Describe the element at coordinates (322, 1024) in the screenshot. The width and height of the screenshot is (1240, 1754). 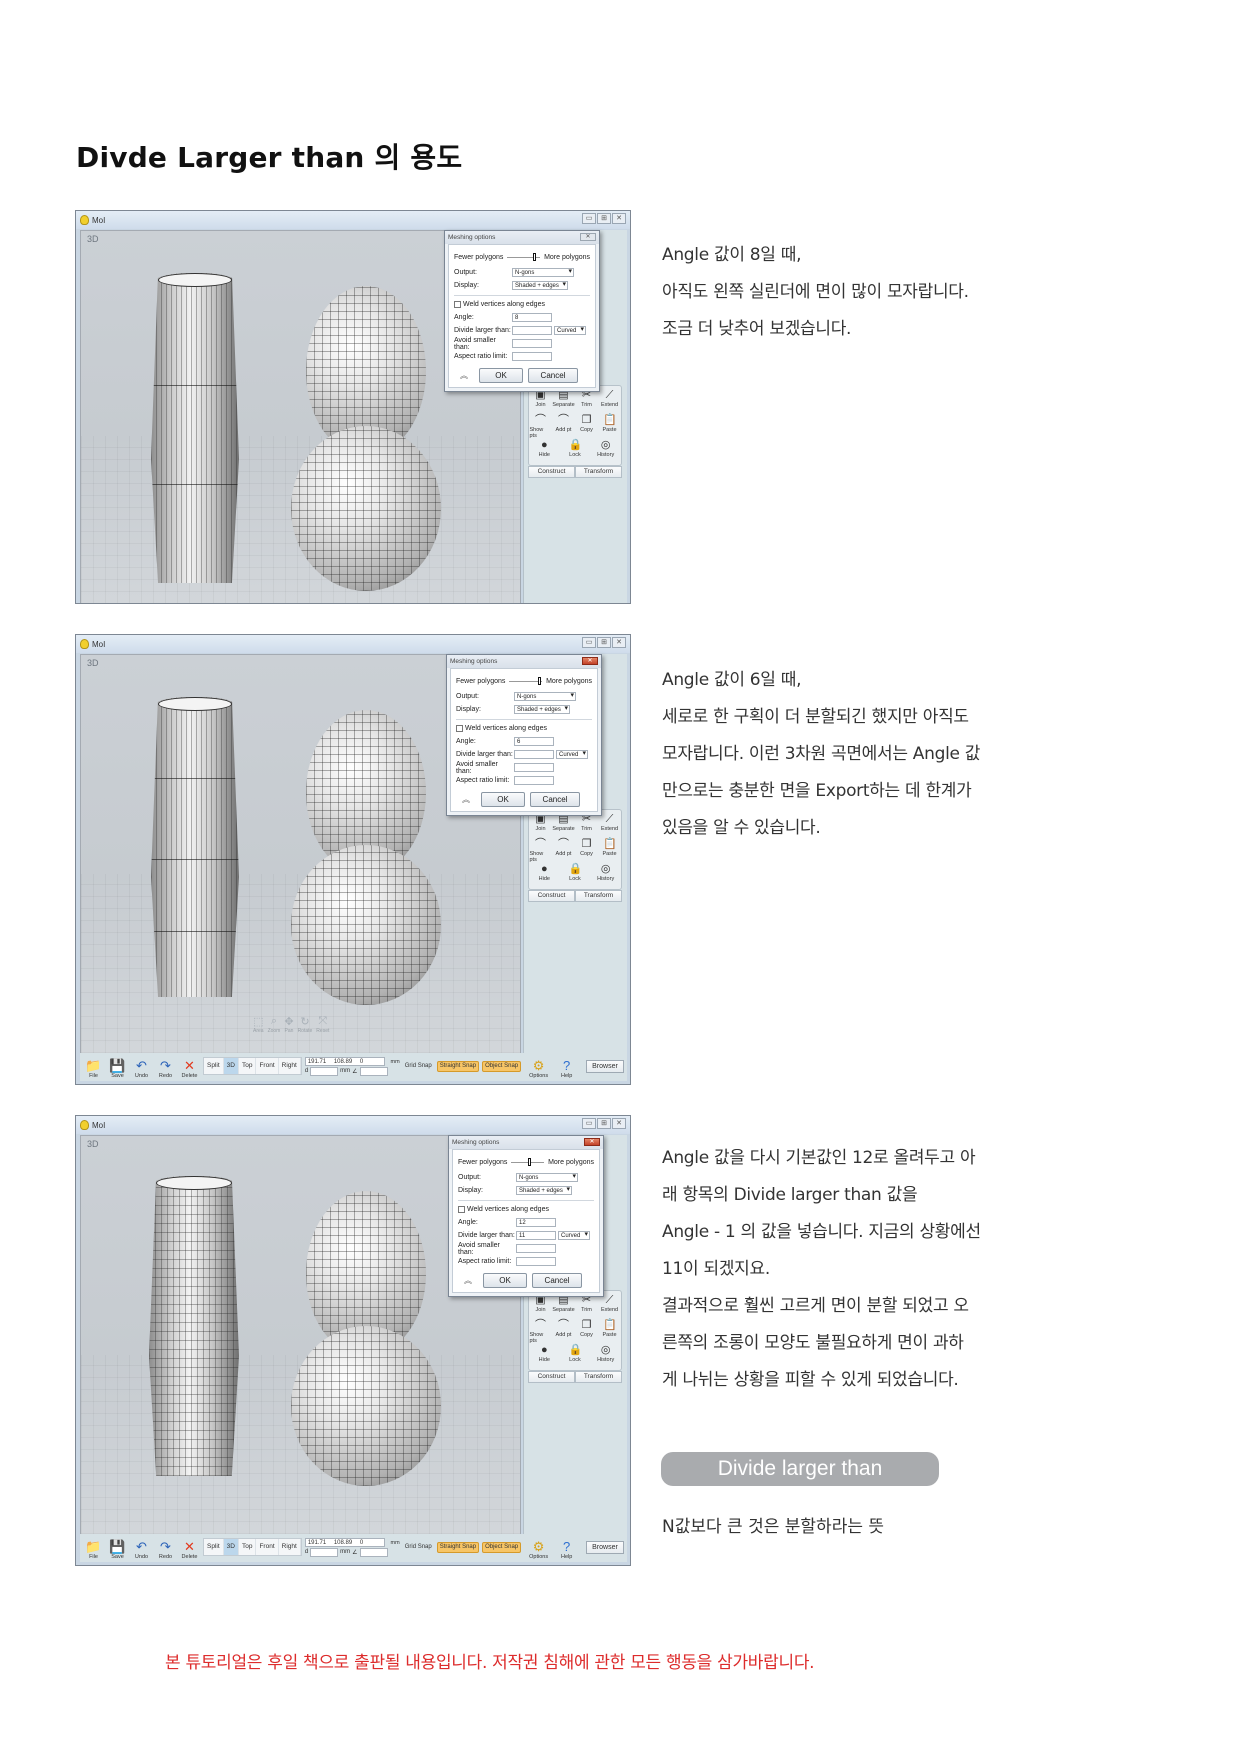
I see `nav-reset-hint: ⤧ Reset` at that location.